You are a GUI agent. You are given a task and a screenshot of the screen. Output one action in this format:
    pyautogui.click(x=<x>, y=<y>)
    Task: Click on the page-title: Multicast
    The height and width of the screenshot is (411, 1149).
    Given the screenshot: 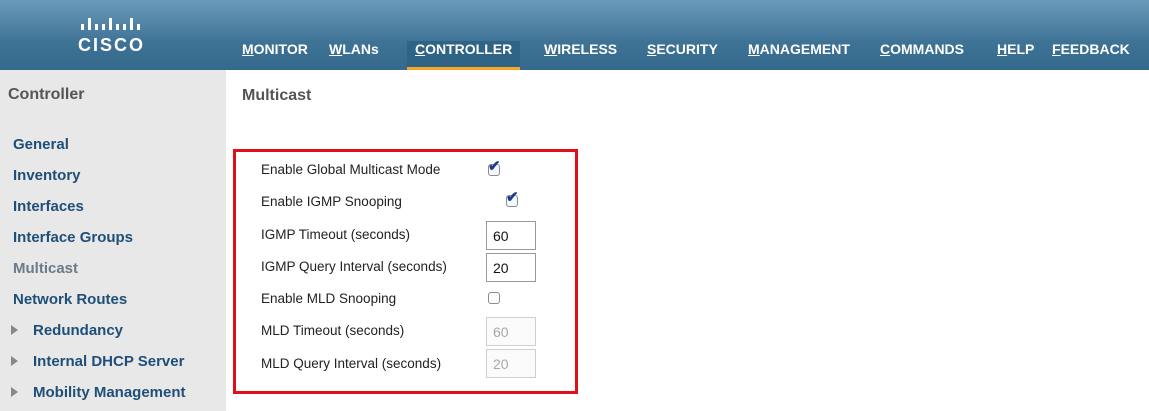 What is the action you would take?
    pyautogui.click(x=277, y=95)
    